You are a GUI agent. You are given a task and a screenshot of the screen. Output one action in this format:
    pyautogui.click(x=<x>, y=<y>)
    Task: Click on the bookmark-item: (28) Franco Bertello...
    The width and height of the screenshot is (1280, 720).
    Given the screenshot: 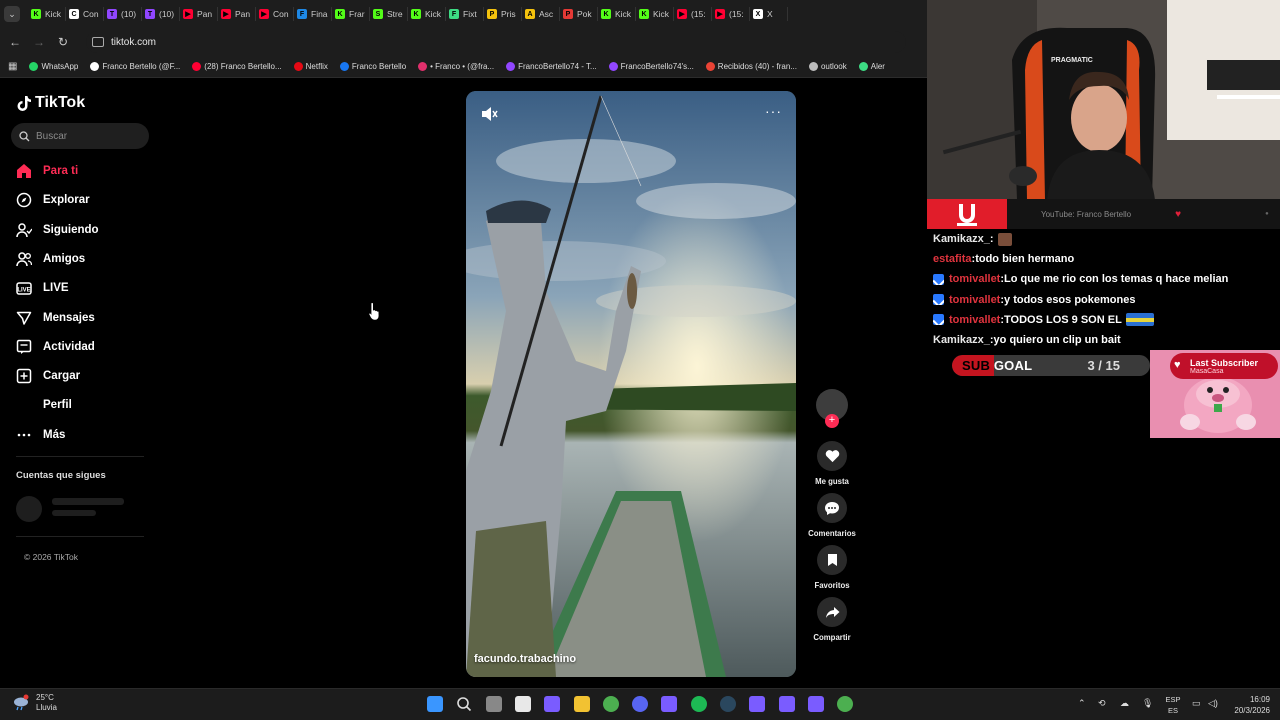 What is the action you would take?
    pyautogui.click(x=237, y=66)
    